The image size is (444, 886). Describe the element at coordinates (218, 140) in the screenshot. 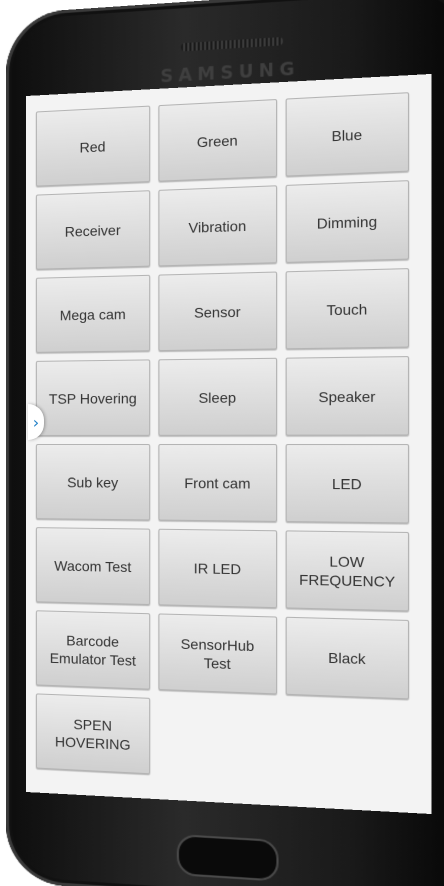

I see `green-test-button: Green` at that location.